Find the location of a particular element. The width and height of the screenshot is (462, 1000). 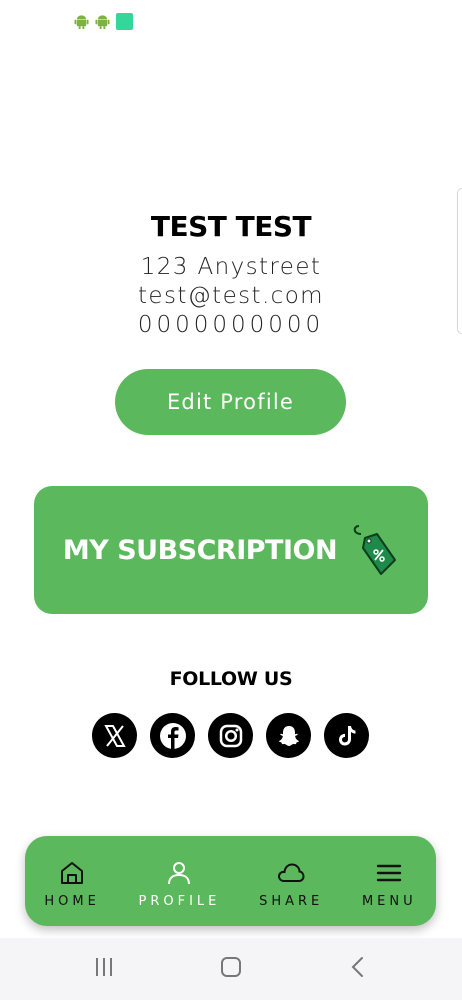

edit-profile-button: Edit Profile is located at coordinates (230, 402).